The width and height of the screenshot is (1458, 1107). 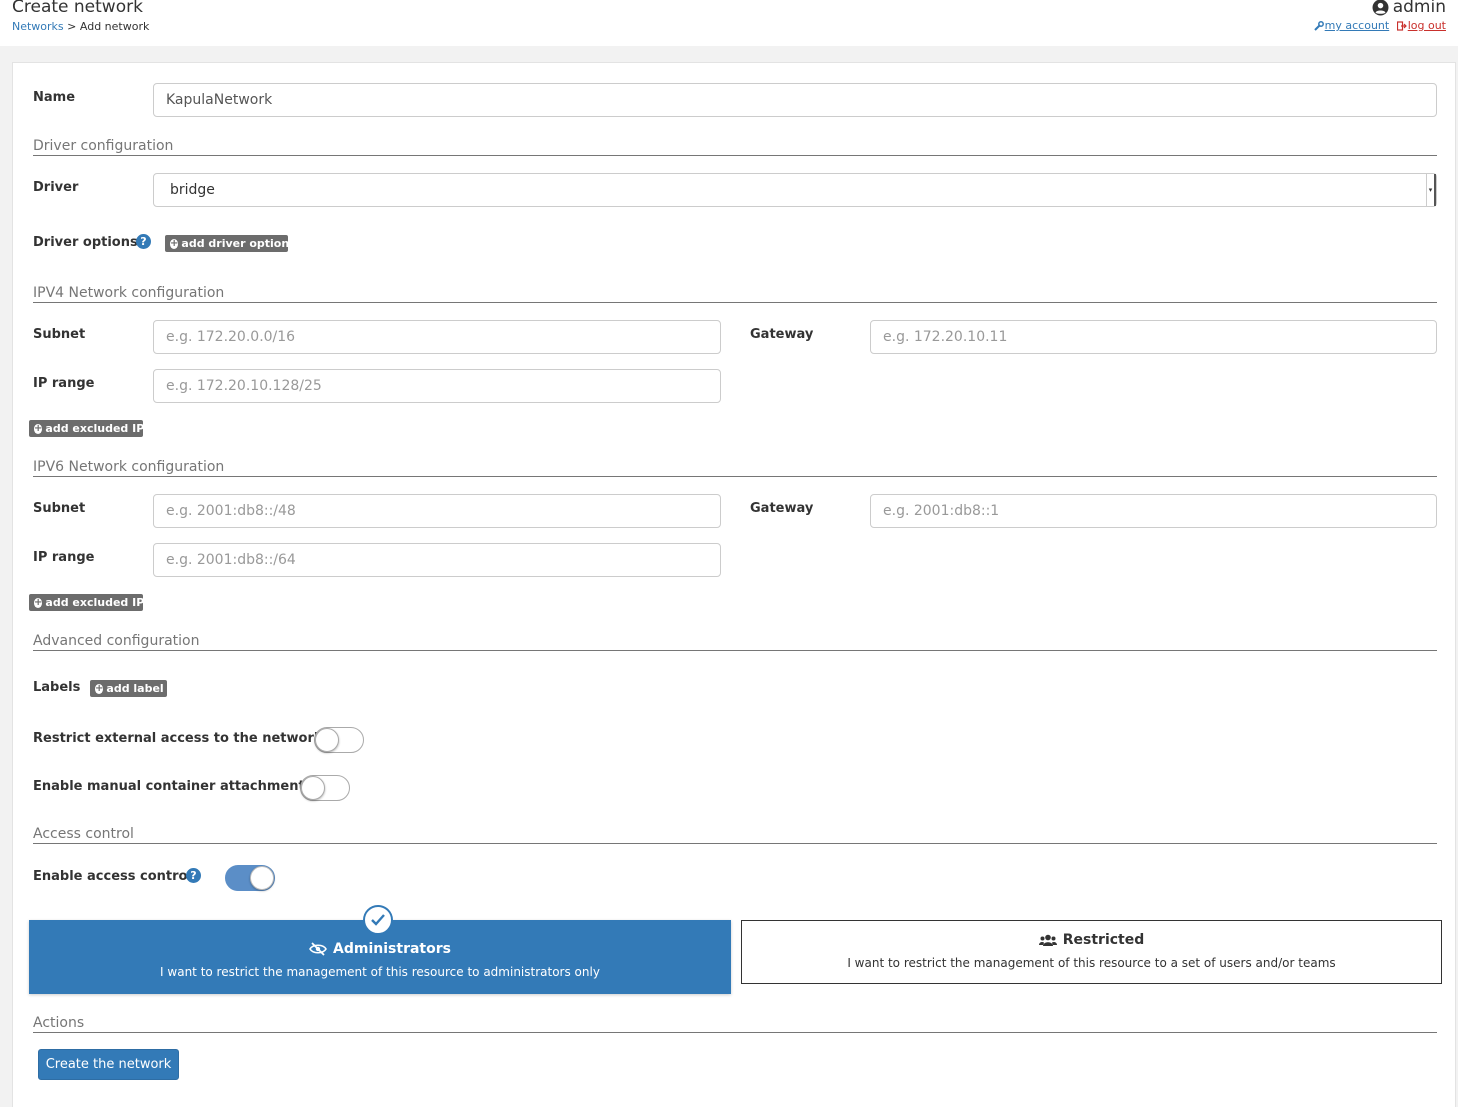 I want to click on labels-label: Labels, so click(x=57, y=687).